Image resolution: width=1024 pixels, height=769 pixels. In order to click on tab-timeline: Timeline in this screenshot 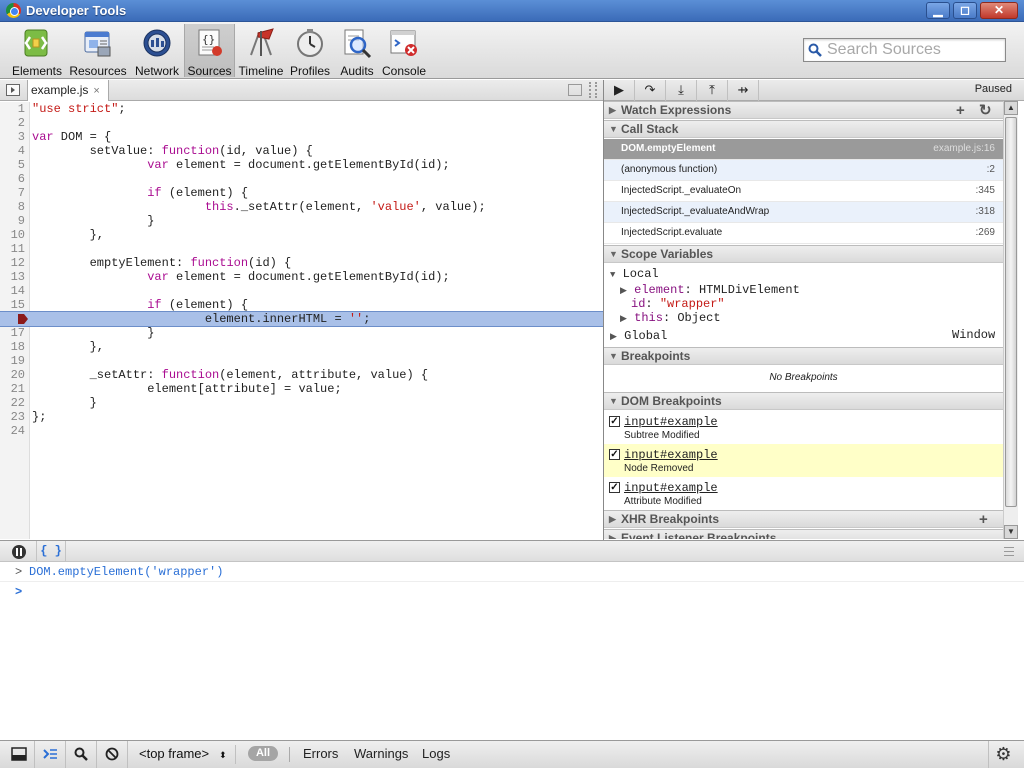, I will do `click(261, 51)`.